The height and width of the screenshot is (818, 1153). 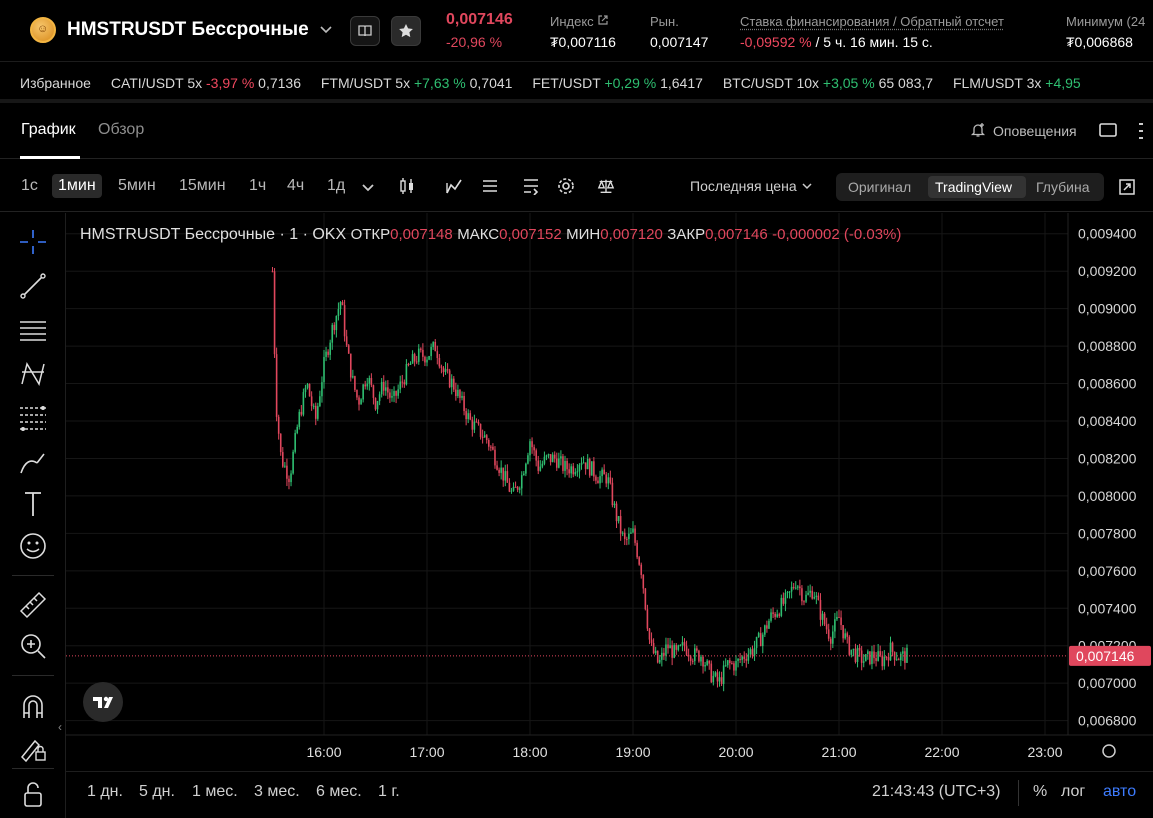 What do you see at coordinates (1035, 131) in the screenshot?
I see `alerts-button: Оповещения` at bounding box center [1035, 131].